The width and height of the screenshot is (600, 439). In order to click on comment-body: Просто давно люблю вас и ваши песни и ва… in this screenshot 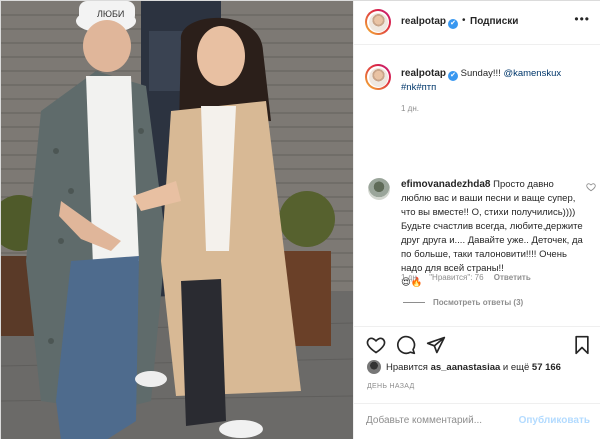, I will do `click(492, 226)`.